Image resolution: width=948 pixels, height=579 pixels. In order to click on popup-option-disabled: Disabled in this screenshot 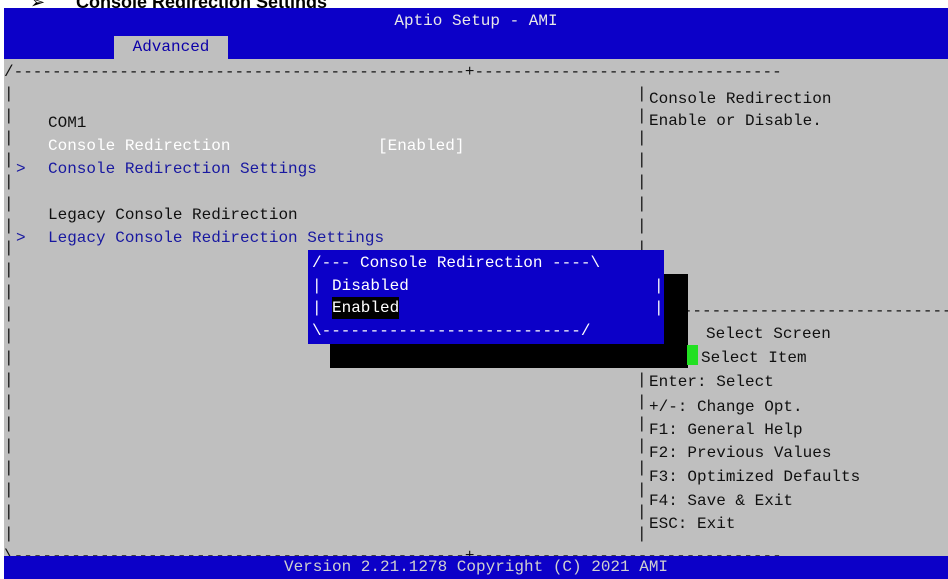, I will do `click(370, 286)`.